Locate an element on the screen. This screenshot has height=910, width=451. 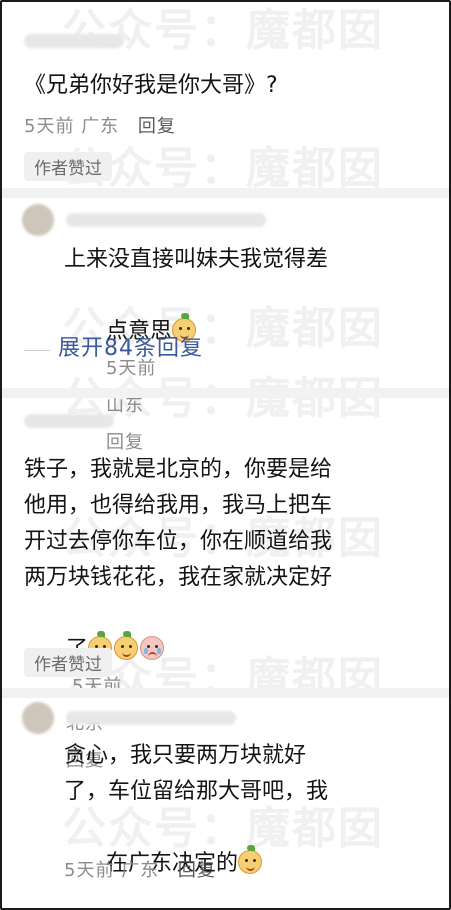
comment-text-line: 两万块钱花花，我在家就决定好 is located at coordinates (178, 577).